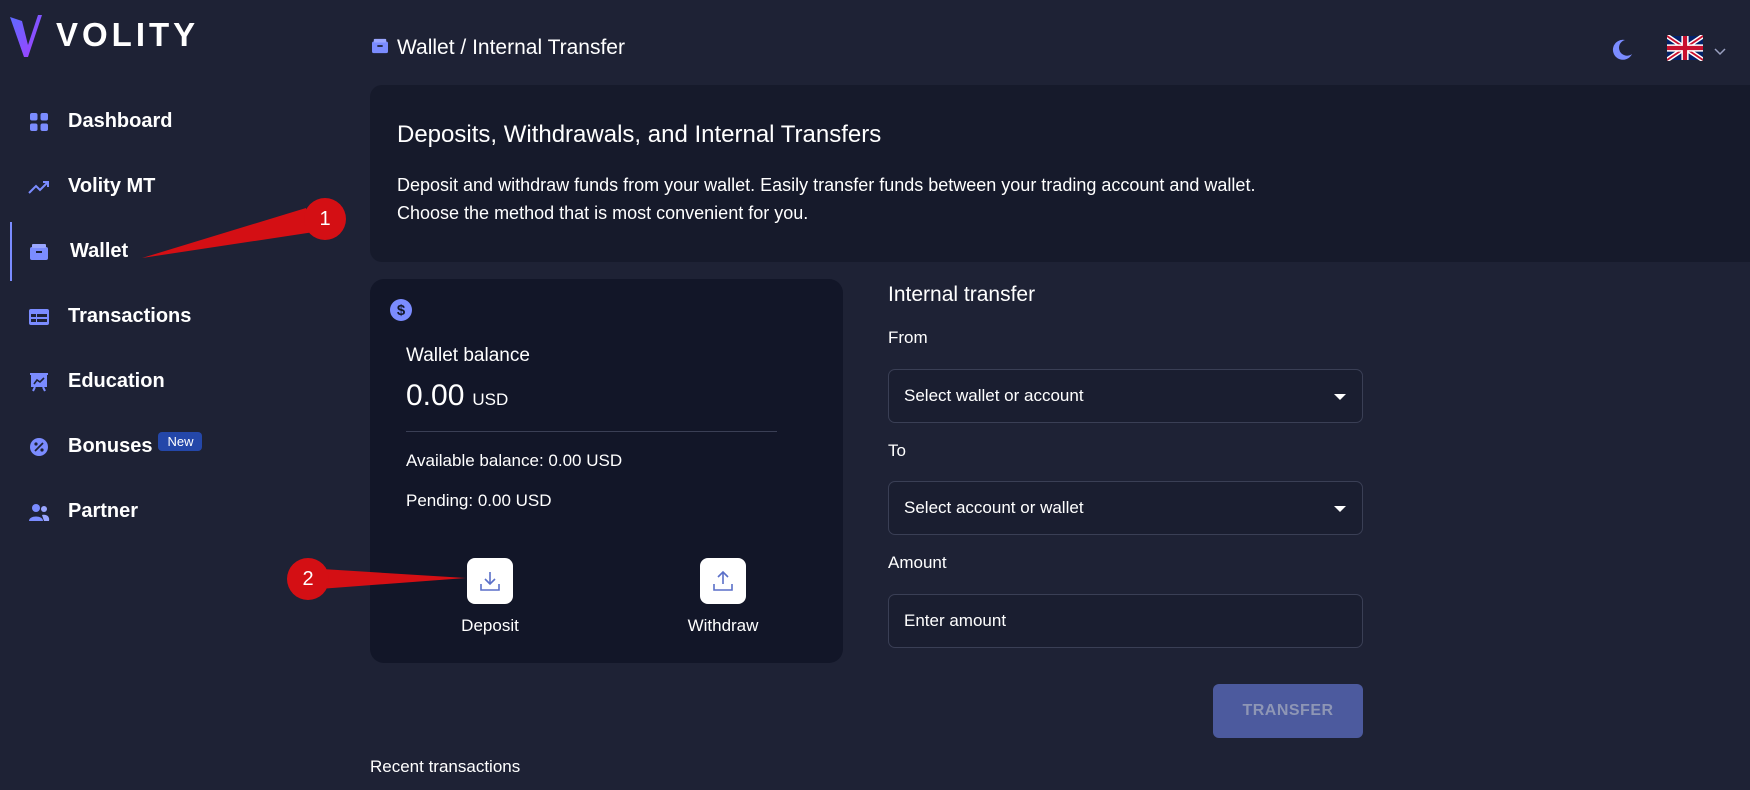 This screenshot has width=1750, height=790. What do you see at coordinates (39, 512) in the screenshot?
I see `users-icon` at bounding box center [39, 512].